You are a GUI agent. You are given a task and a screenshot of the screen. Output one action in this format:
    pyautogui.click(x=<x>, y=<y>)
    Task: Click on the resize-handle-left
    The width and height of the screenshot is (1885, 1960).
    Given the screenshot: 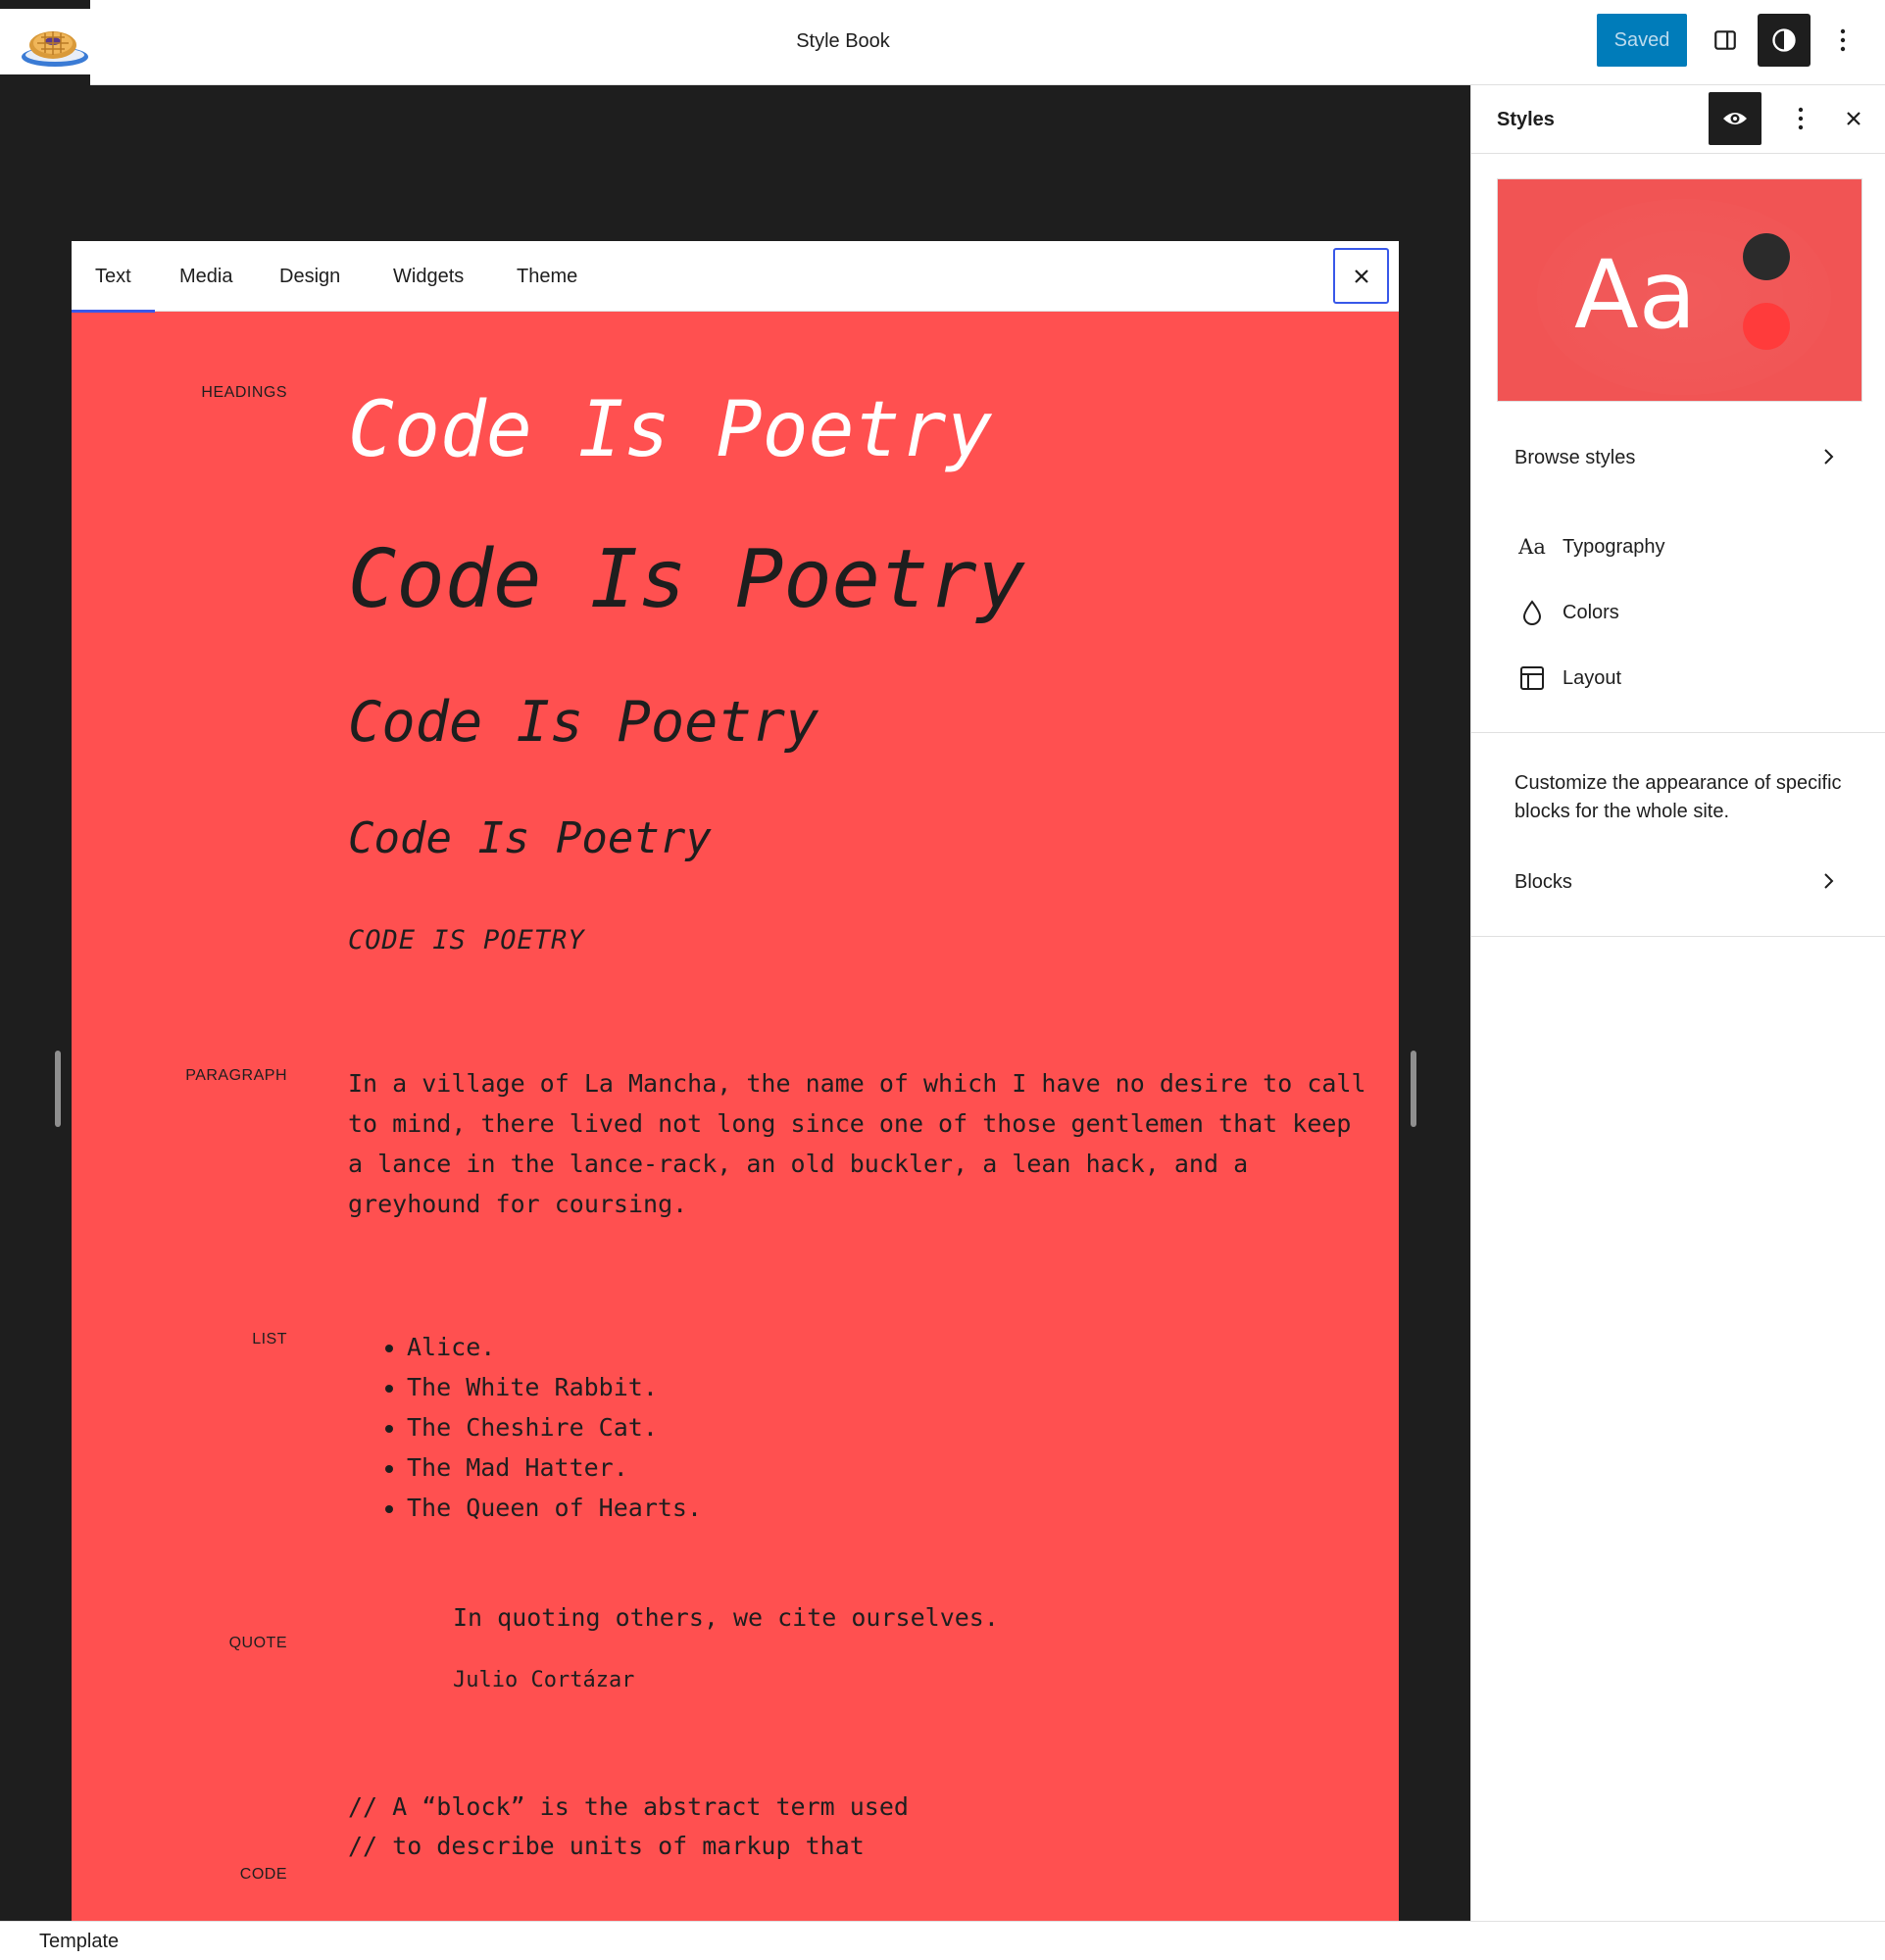 What is the action you would take?
    pyautogui.click(x=58, y=1089)
    